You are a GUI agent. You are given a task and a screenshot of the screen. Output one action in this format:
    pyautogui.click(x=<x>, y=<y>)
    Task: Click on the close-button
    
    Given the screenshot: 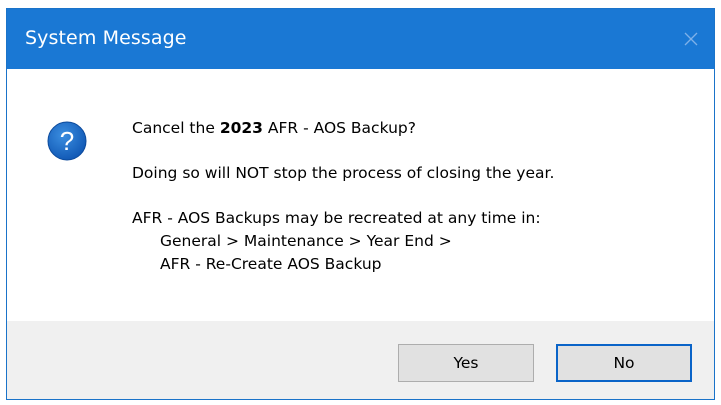 What is the action you would take?
    pyautogui.click(x=691, y=39)
    